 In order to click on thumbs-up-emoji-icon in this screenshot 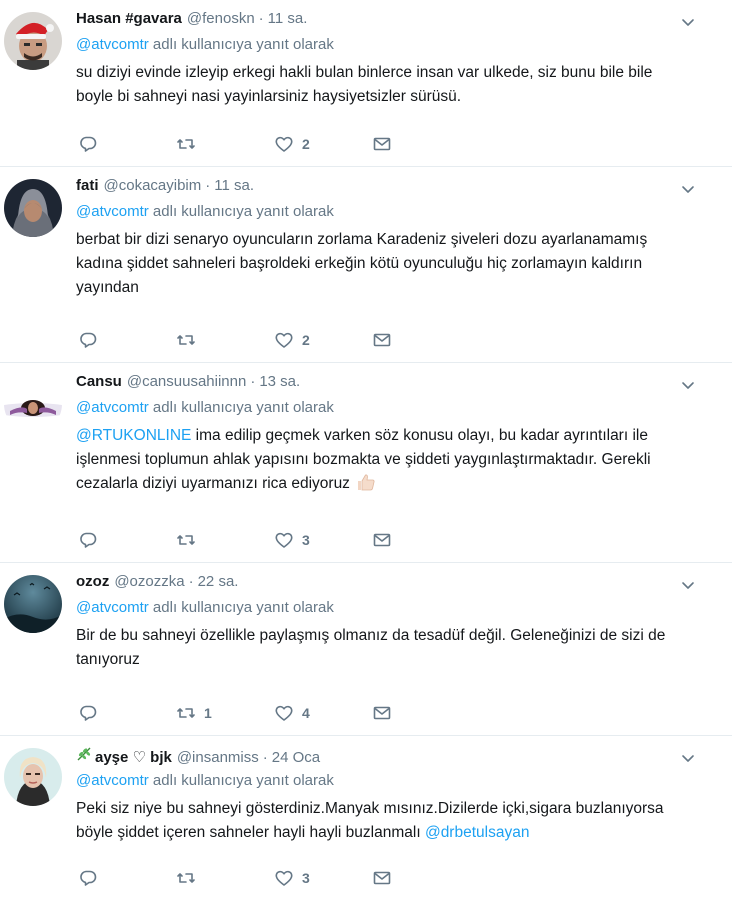, I will do `click(366, 486)`.